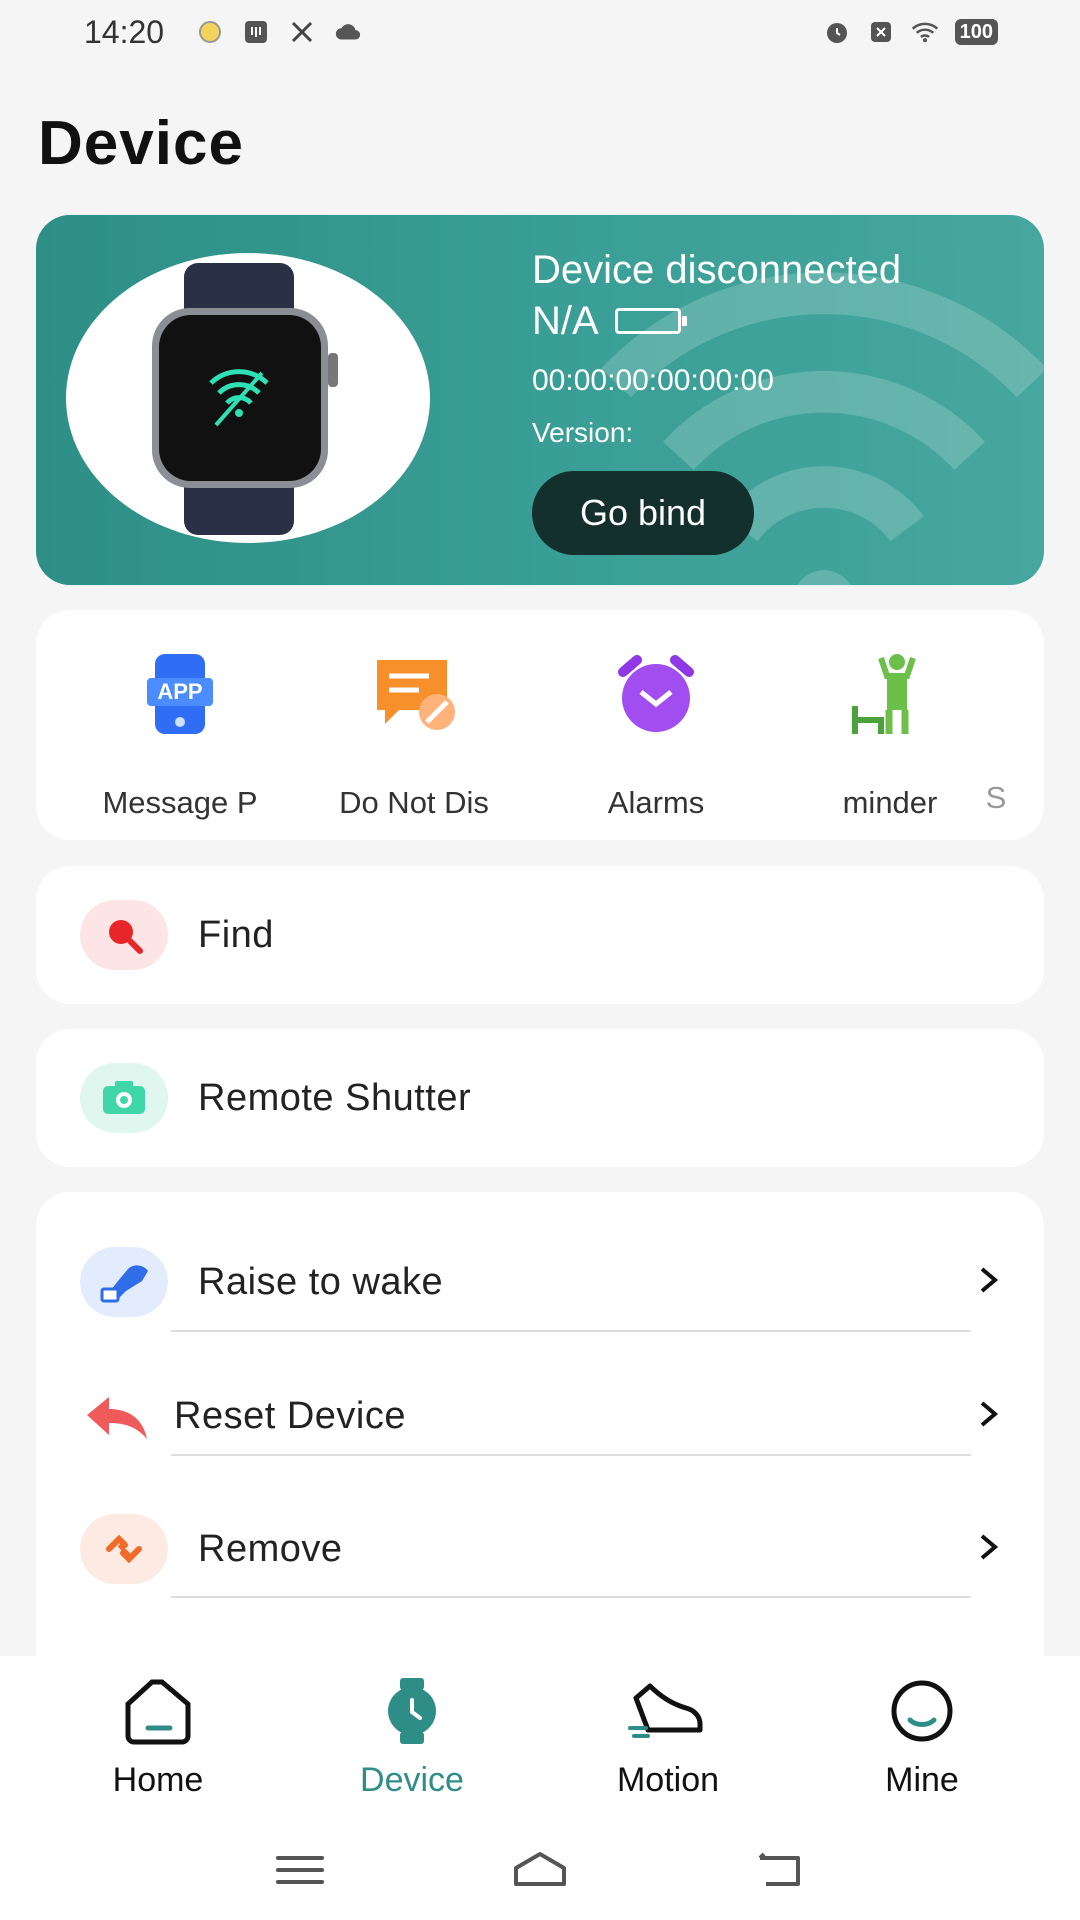  I want to click on sedentary-reminder-icon, so click(884, 694).